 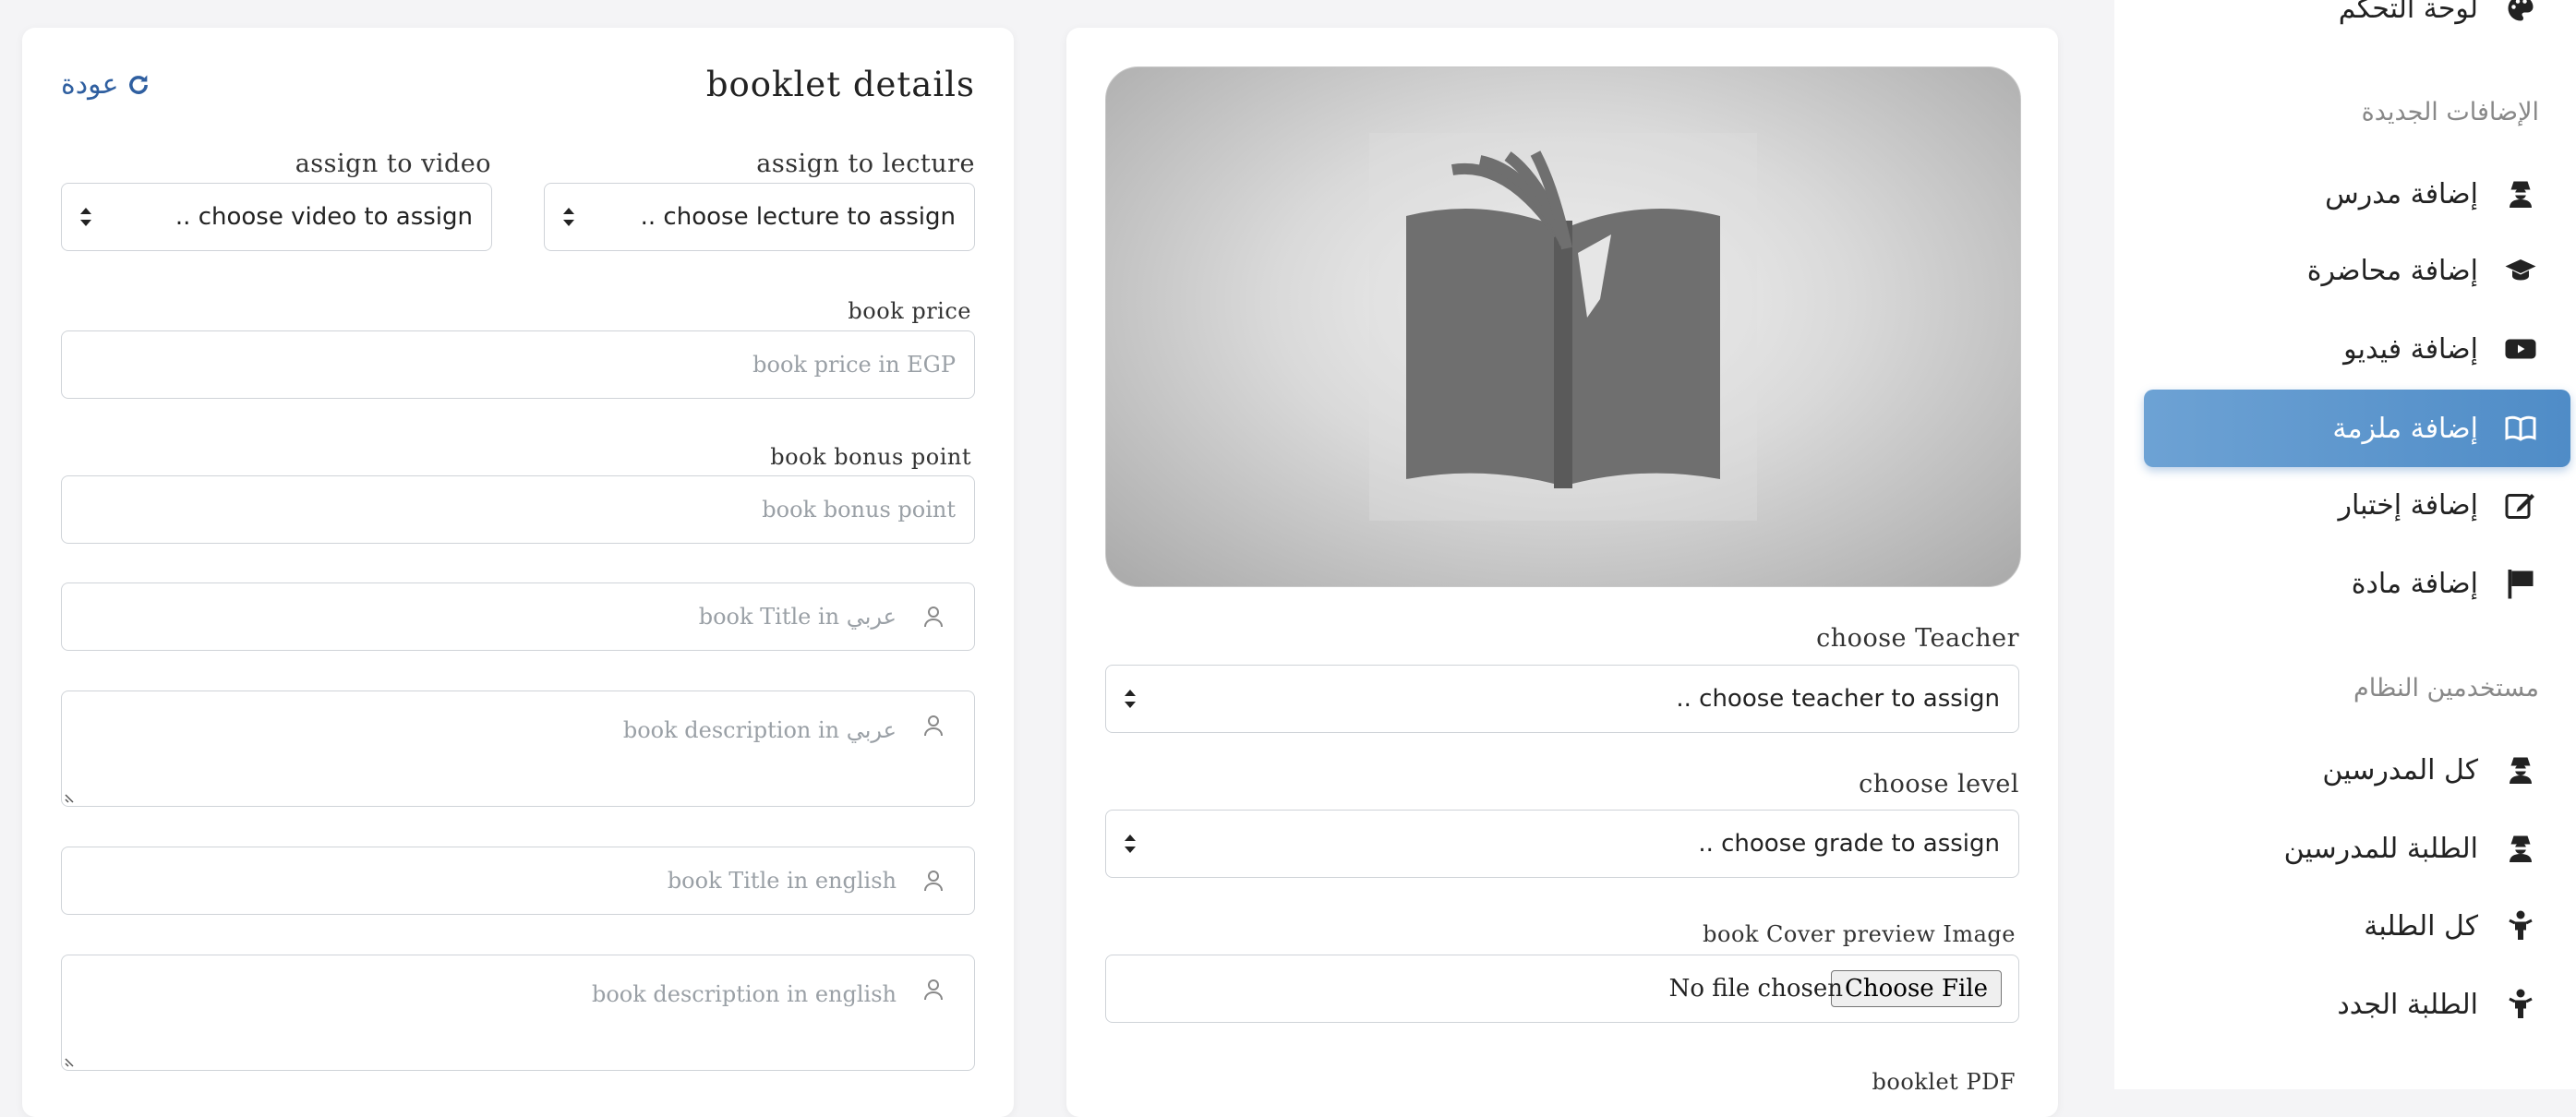 What do you see at coordinates (2414, 583) in the screenshot?
I see `sidebar-item-label: إضافة مادة` at bounding box center [2414, 583].